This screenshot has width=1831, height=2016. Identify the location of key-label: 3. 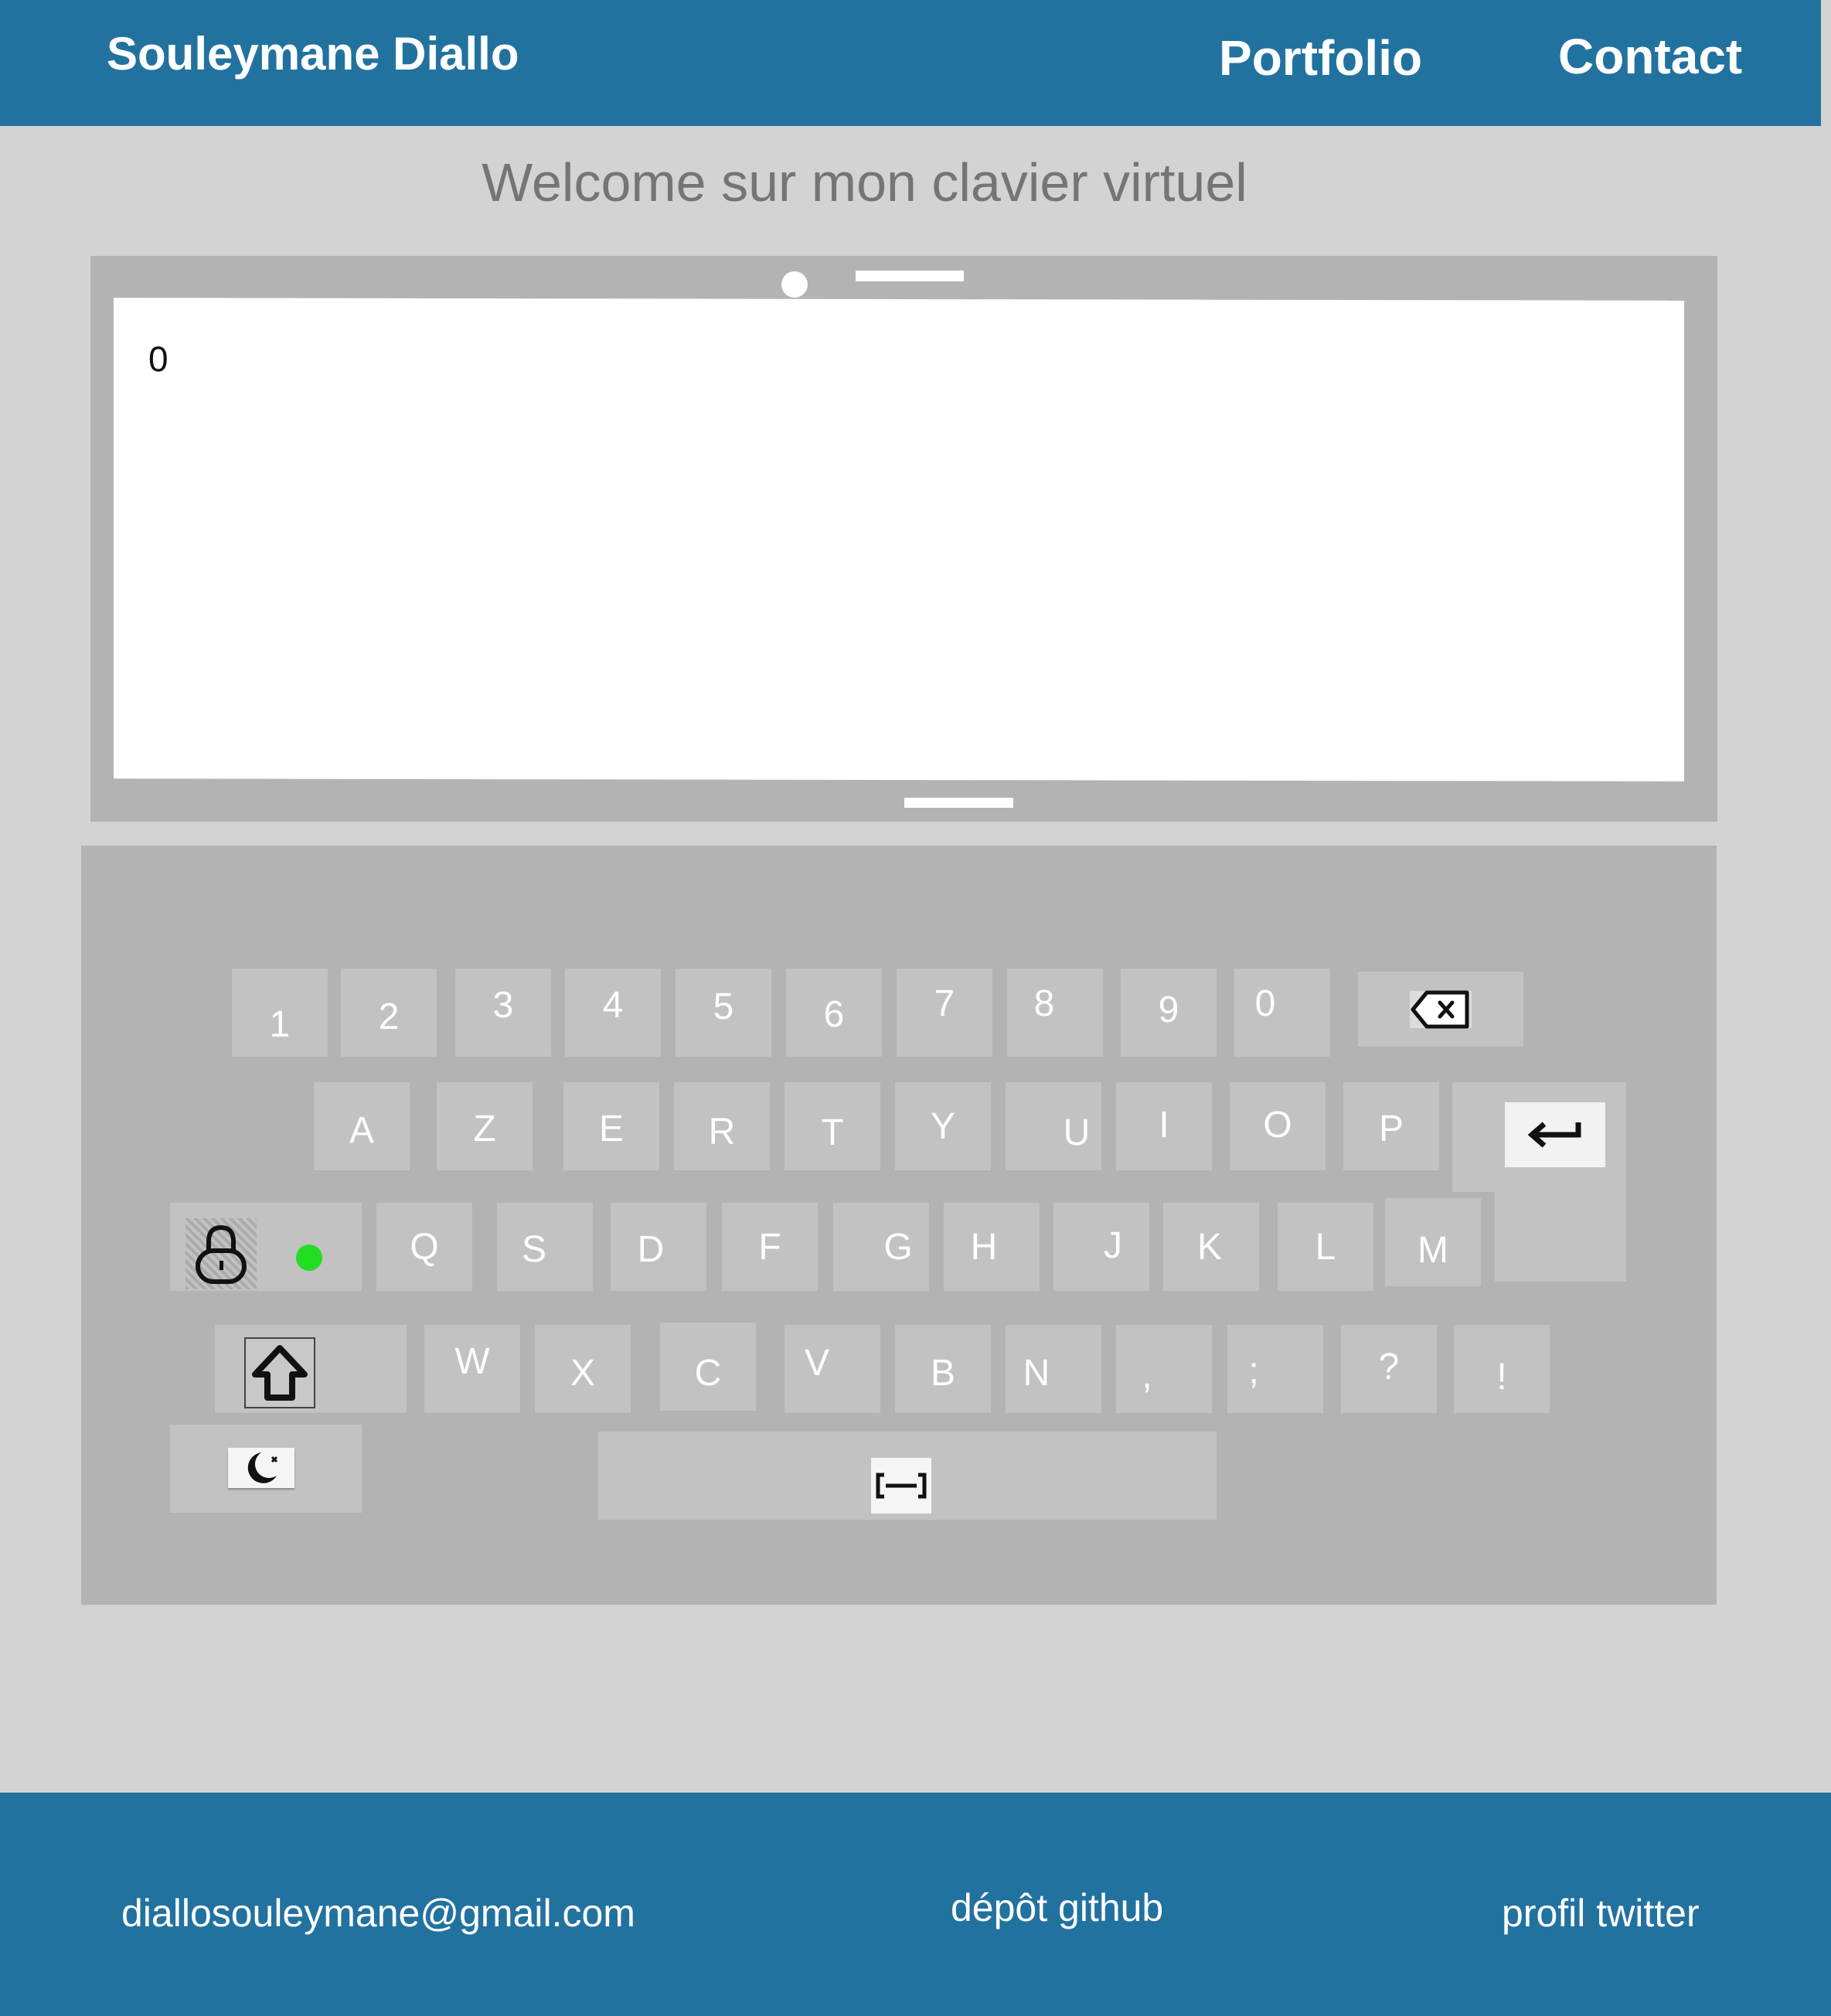
(503, 1005).